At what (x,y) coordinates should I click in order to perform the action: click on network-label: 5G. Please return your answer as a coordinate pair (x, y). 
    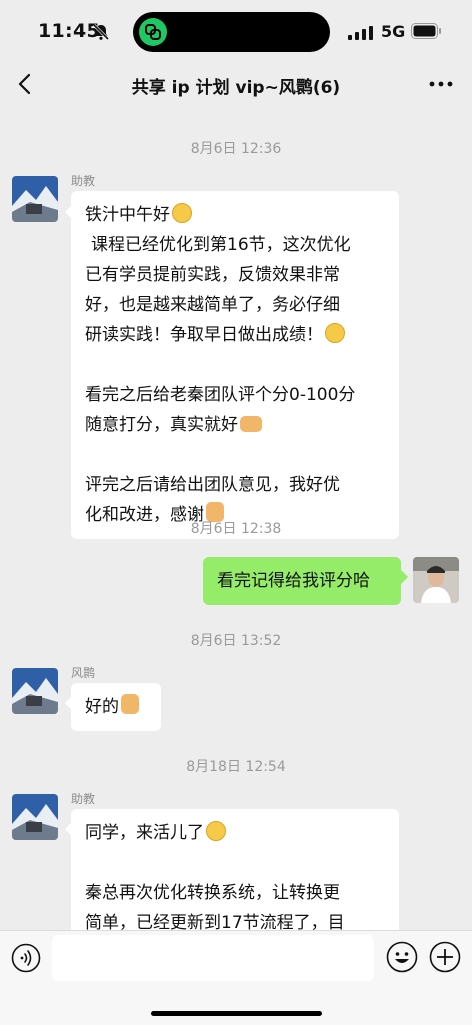
    Looking at the image, I should click on (393, 31).